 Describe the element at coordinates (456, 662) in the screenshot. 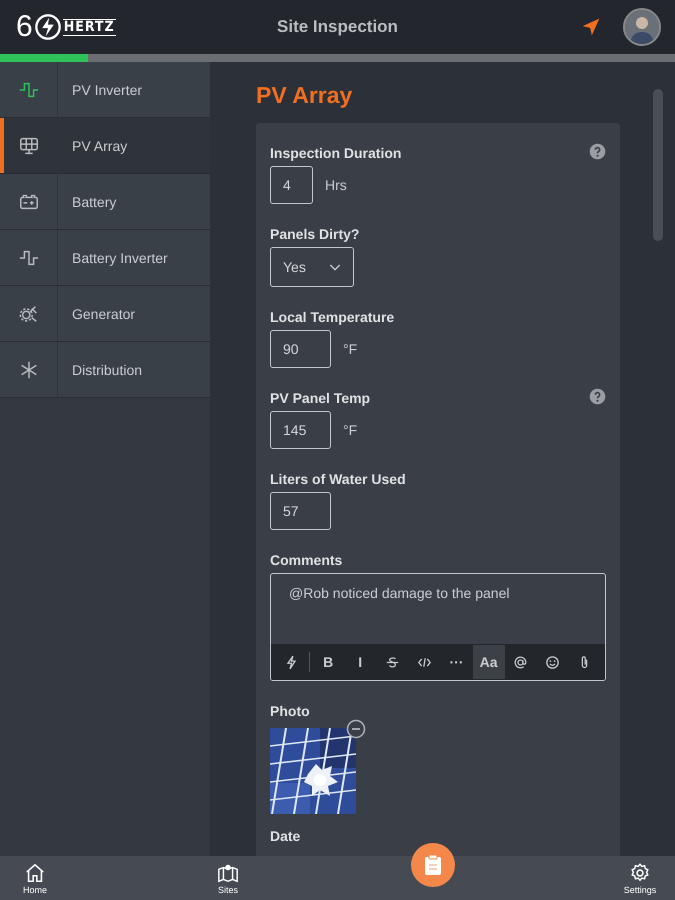

I see `format-button: ···` at that location.